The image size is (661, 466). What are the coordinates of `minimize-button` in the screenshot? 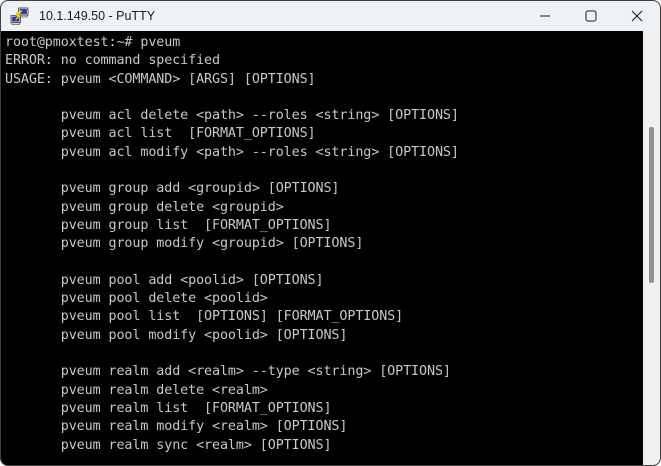 It's located at (545, 16).